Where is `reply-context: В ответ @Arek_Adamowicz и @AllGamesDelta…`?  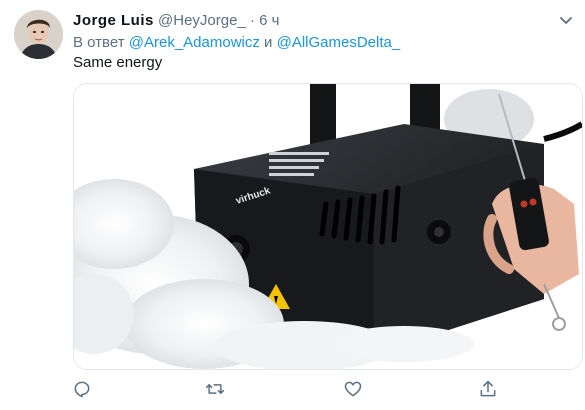
reply-context: В ответ @Arek_Adamowicz и @AllGamesDelta… is located at coordinates (236, 43).